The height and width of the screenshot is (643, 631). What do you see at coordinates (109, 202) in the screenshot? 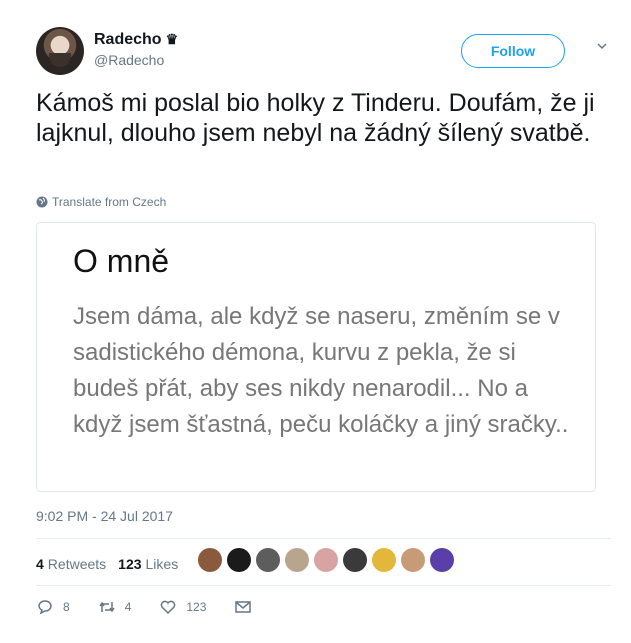
I see `translate-label: Translate from Czech` at bounding box center [109, 202].